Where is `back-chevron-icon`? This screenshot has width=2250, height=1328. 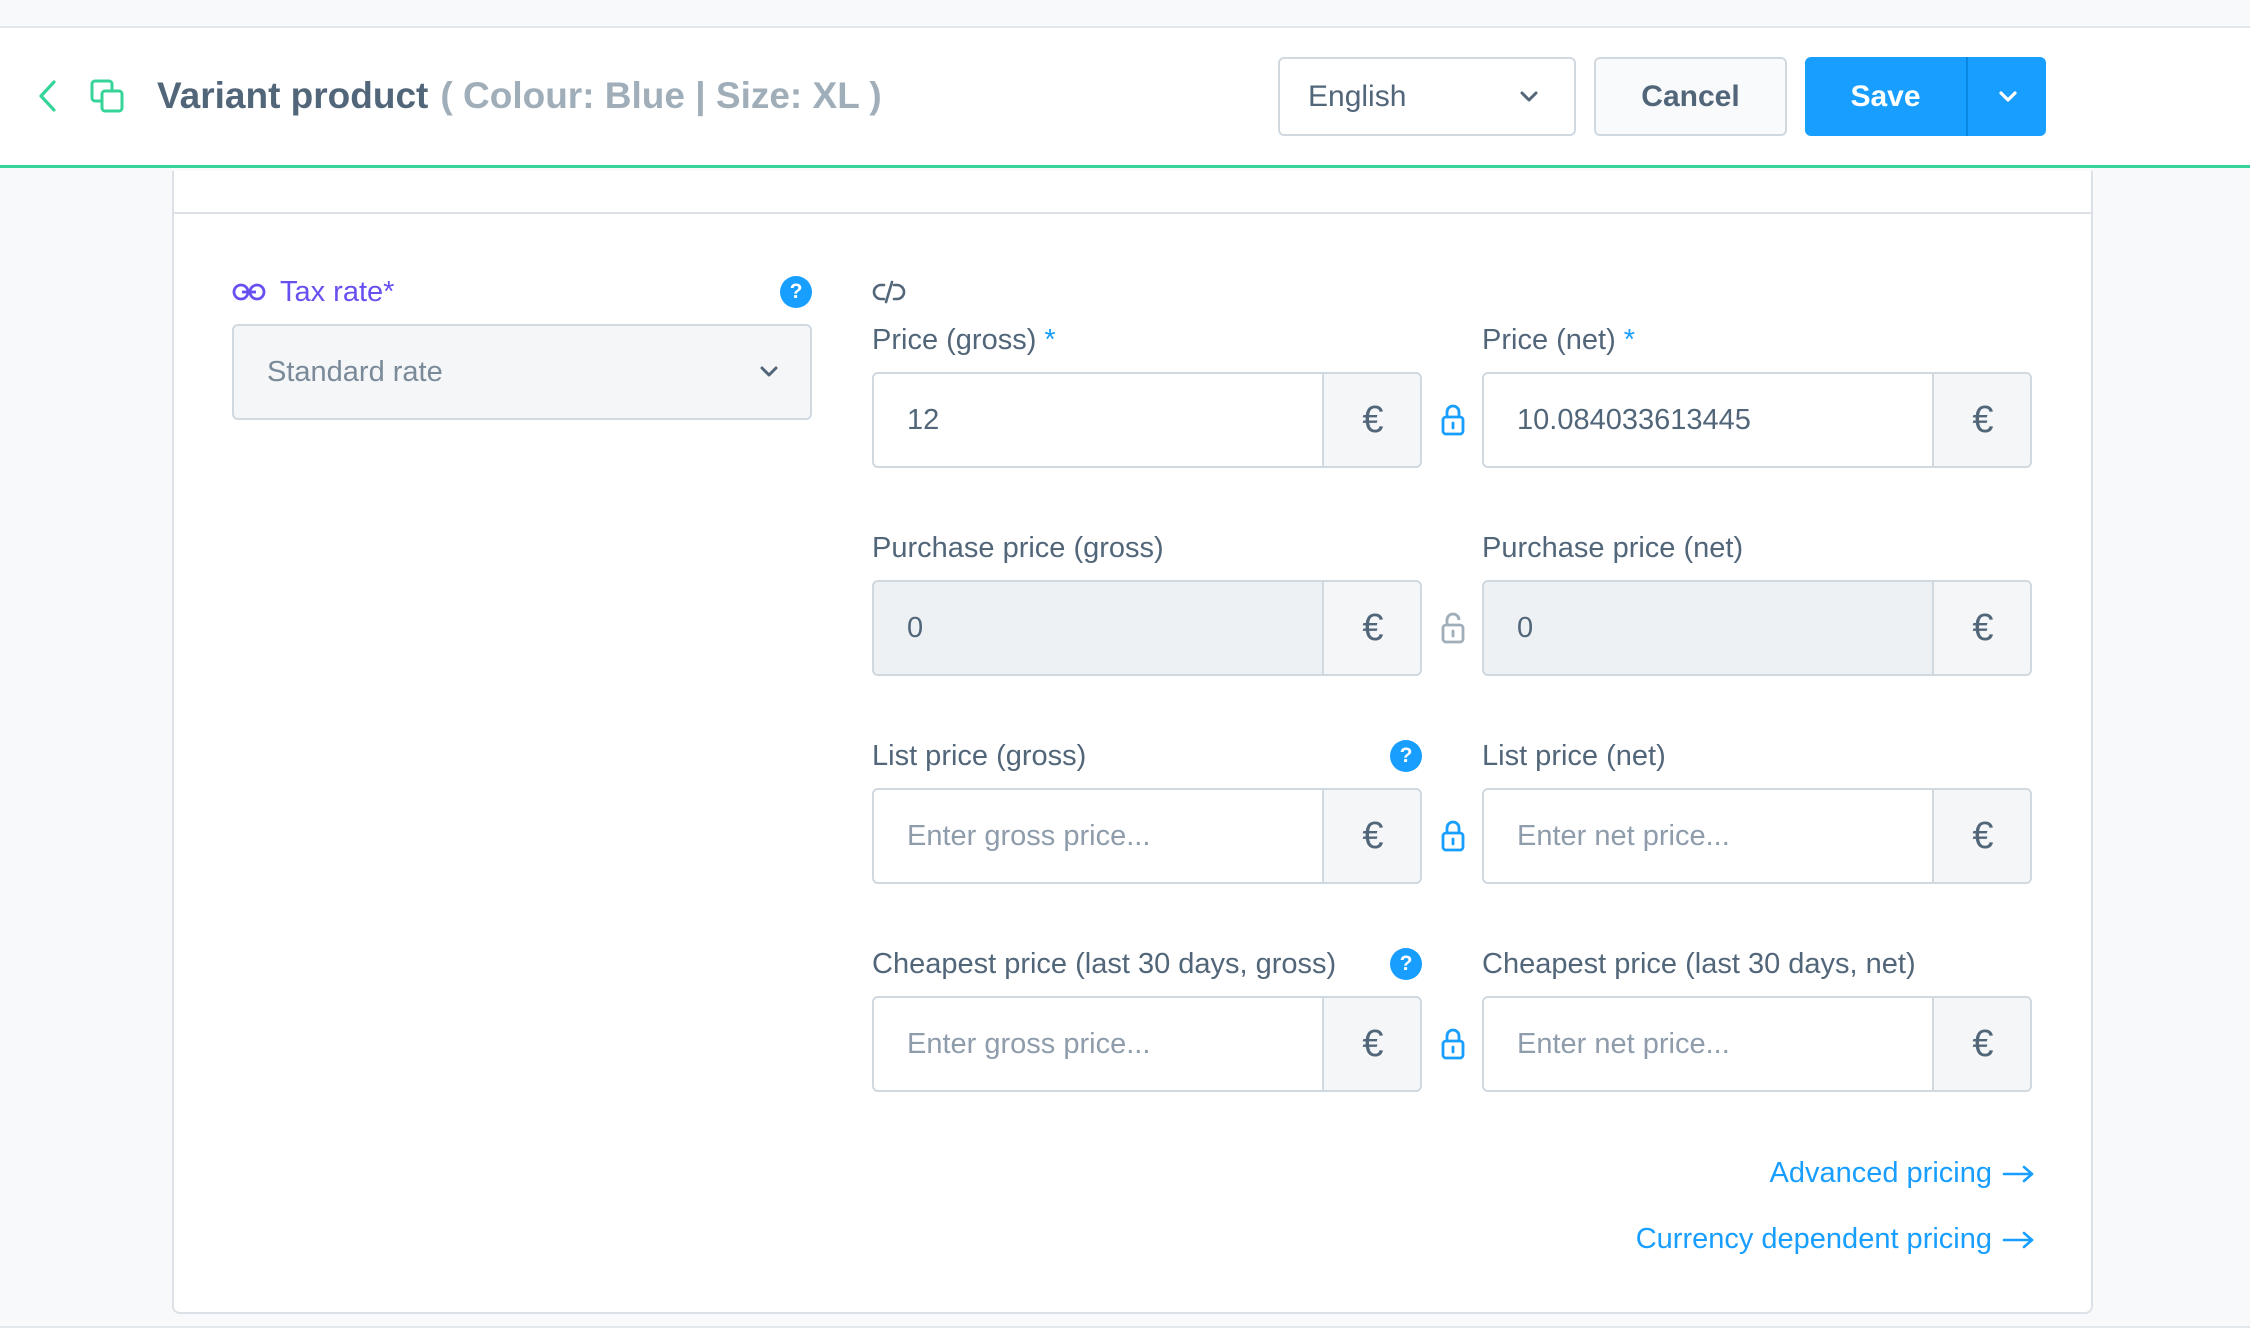 back-chevron-icon is located at coordinates (48, 96).